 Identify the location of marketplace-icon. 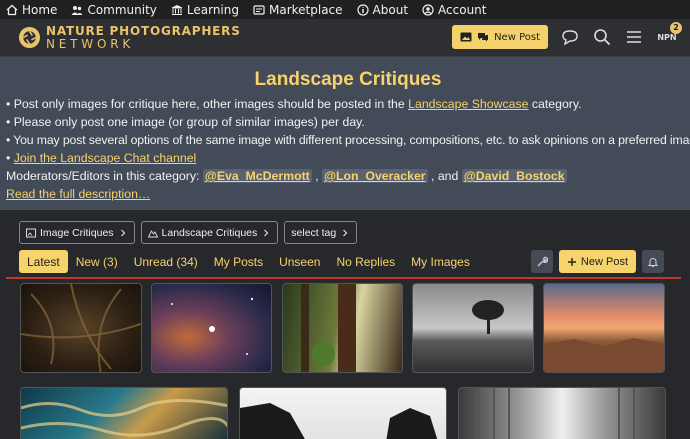
(259, 9).